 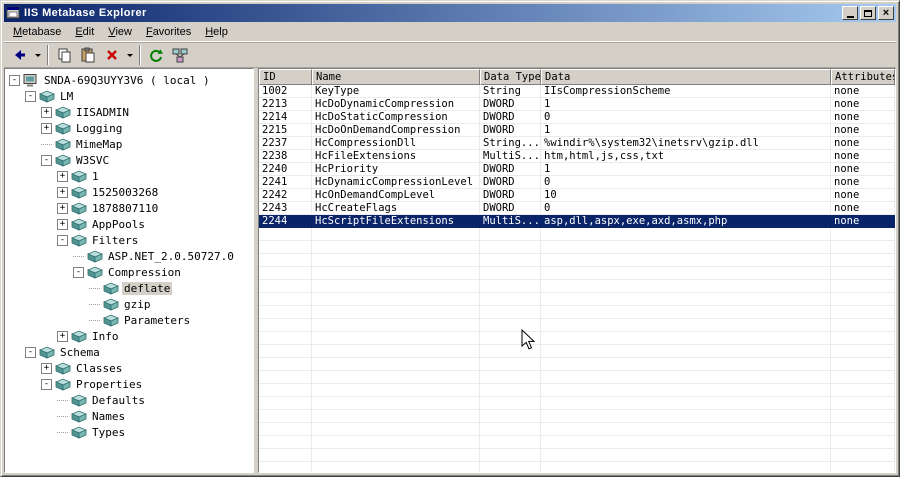 What do you see at coordinates (129, 368) in the screenshot?
I see `tree-item: + Classes` at bounding box center [129, 368].